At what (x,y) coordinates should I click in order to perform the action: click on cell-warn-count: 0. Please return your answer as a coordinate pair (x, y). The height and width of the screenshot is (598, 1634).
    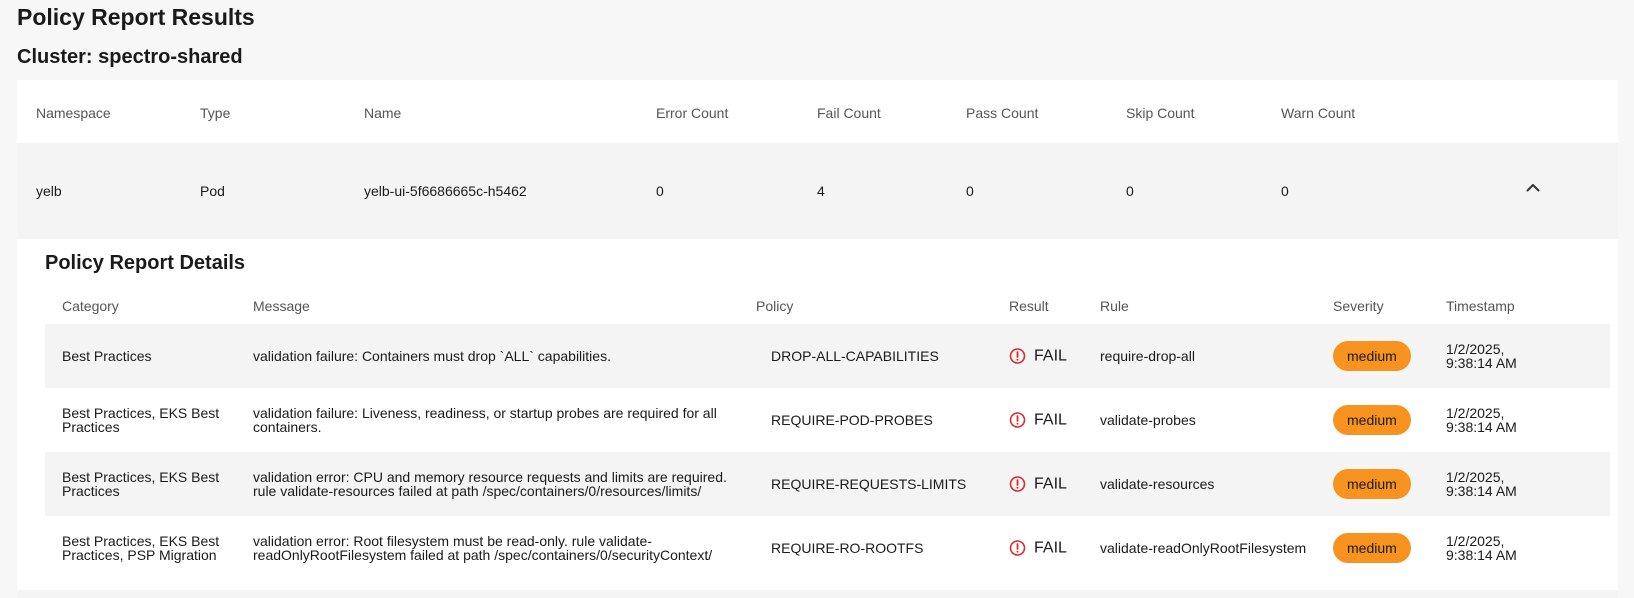
    Looking at the image, I should click on (1285, 191).